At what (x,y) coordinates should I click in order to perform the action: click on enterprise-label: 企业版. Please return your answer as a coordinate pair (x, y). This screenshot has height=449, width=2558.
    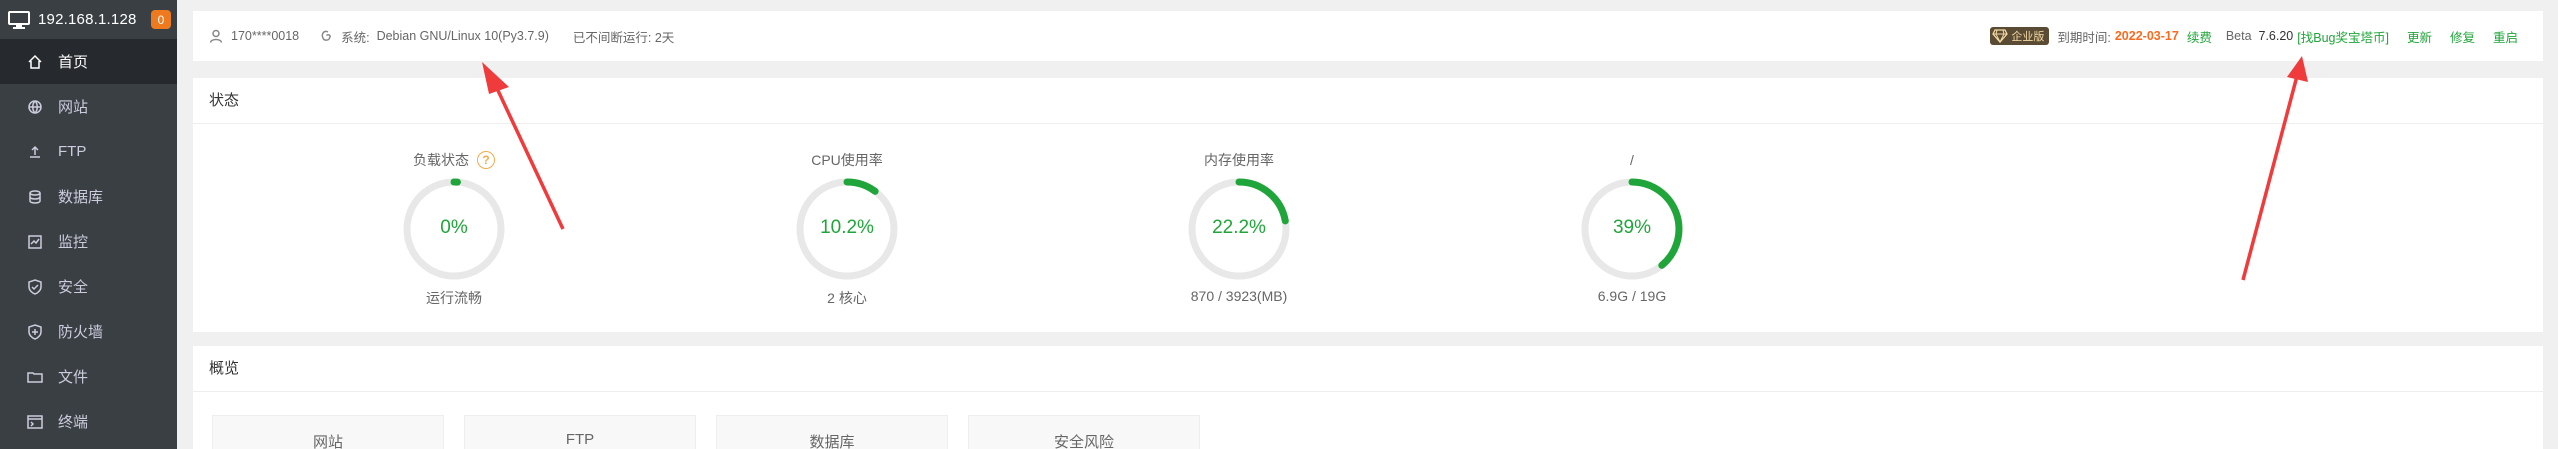
    Looking at the image, I should click on (2028, 37).